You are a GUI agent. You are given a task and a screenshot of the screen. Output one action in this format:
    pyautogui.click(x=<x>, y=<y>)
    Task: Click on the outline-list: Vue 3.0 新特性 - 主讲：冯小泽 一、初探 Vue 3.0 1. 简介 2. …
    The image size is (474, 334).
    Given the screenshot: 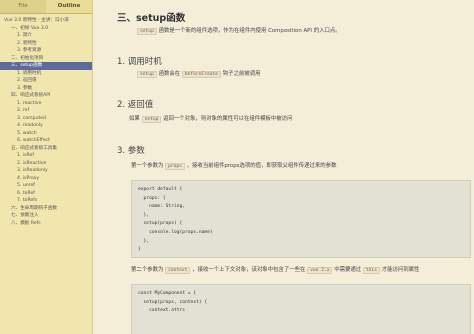 What is the action you would take?
    pyautogui.click(x=46, y=120)
    